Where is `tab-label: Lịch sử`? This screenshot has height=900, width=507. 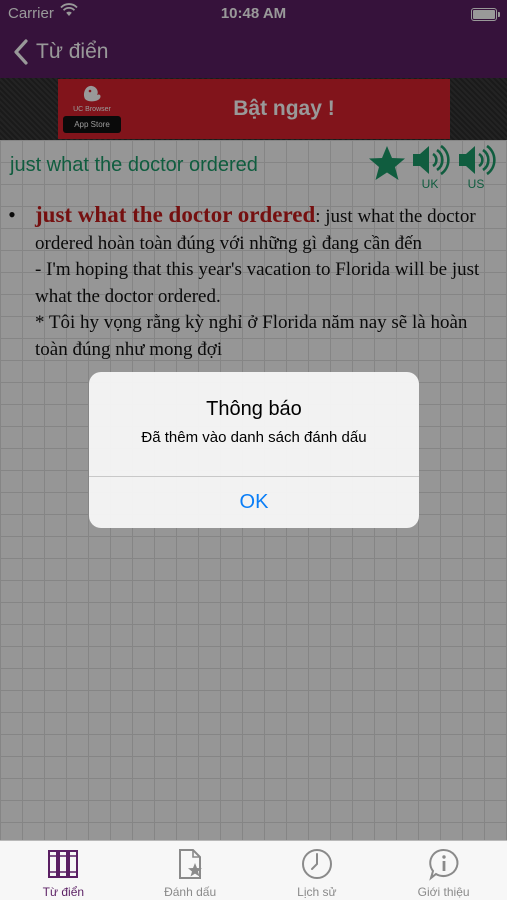 tab-label: Lịch sử is located at coordinates (317, 892).